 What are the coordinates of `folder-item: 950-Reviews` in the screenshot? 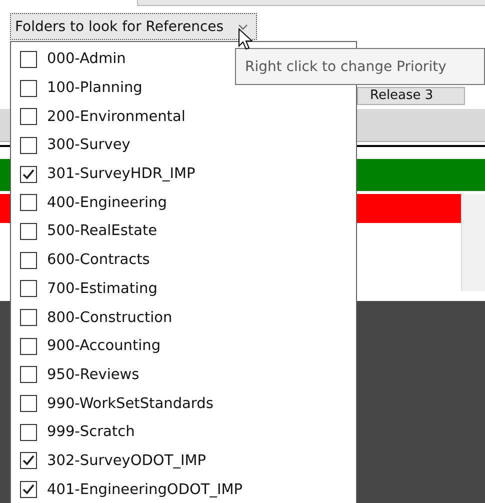 It's located at (188, 375).